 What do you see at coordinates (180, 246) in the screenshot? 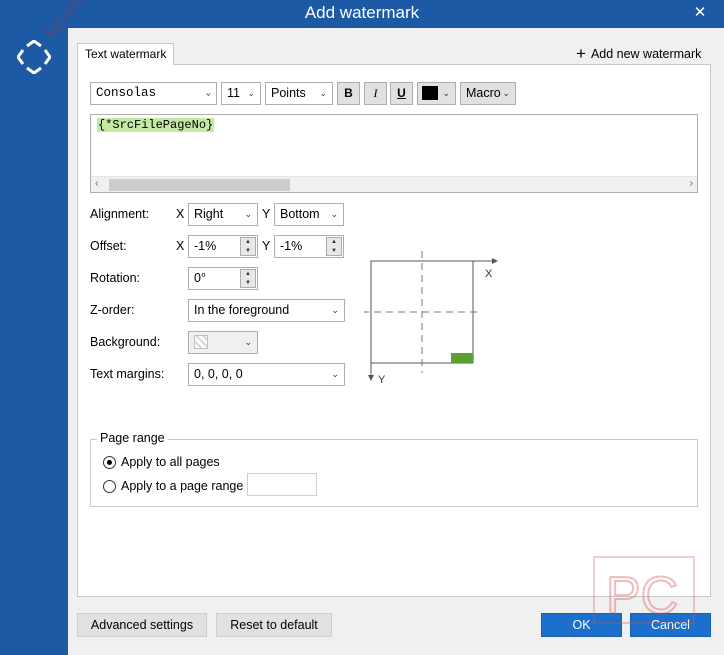
I see `offset-x-label: X` at bounding box center [180, 246].